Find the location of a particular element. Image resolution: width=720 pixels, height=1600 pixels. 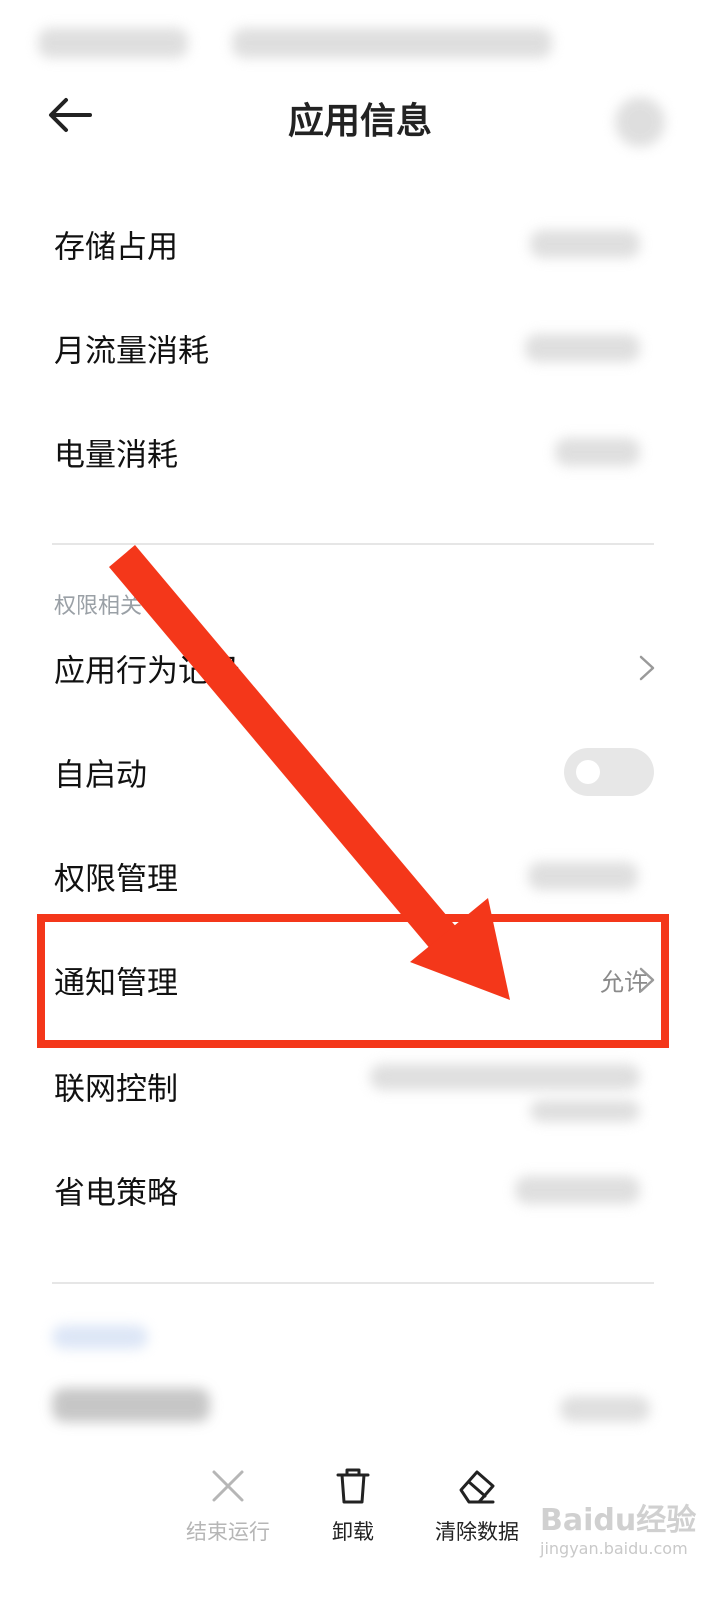

stop-running-button: 结束运行 is located at coordinates (228, 1508).